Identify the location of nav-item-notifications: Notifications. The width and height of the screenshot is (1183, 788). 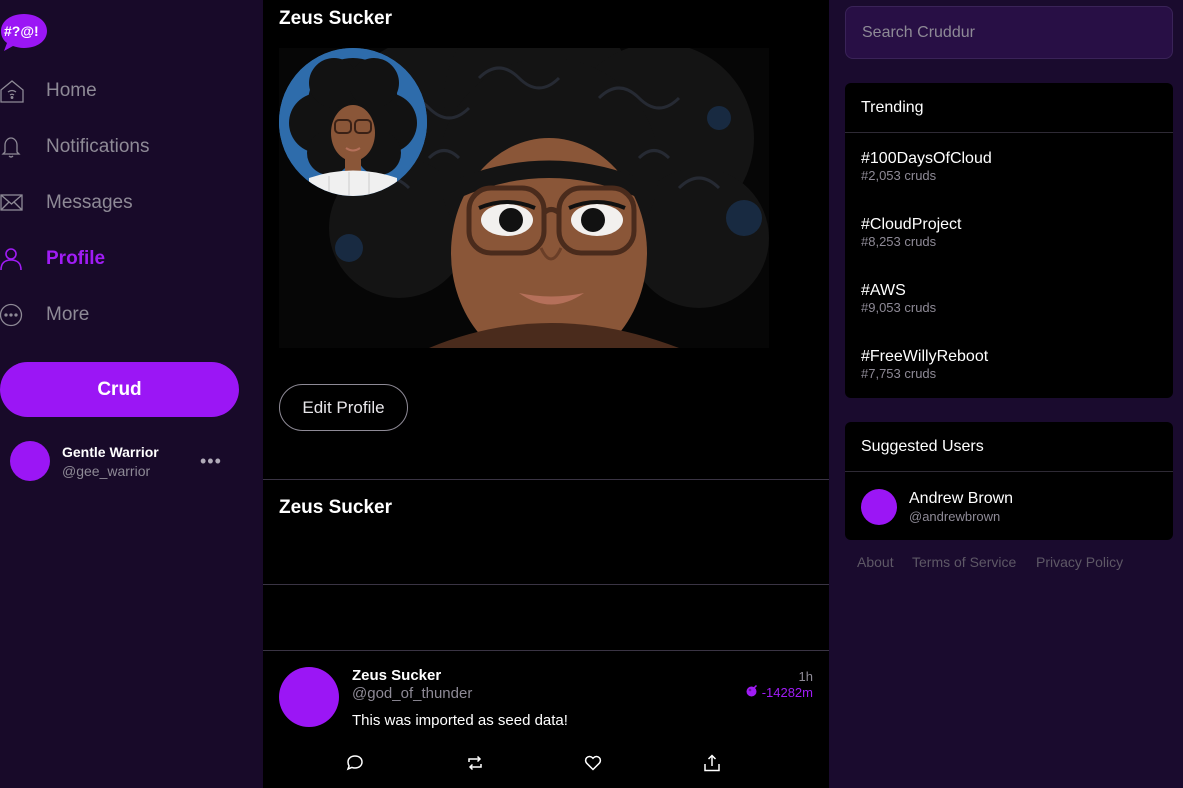
(75, 147).